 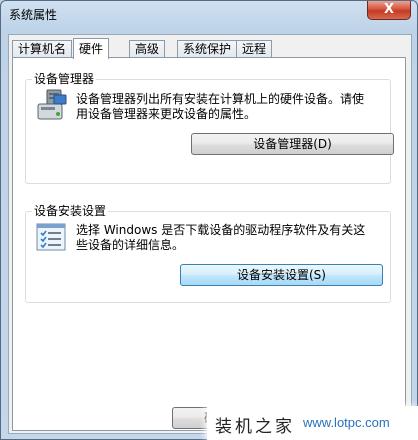 What do you see at coordinates (220, 238) in the screenshot?
I see `device-install-description: 选择 Windows 是否下载设备的驱动程序软件及有关这 些设备的详细信息。` at bounding box center [220, 238].